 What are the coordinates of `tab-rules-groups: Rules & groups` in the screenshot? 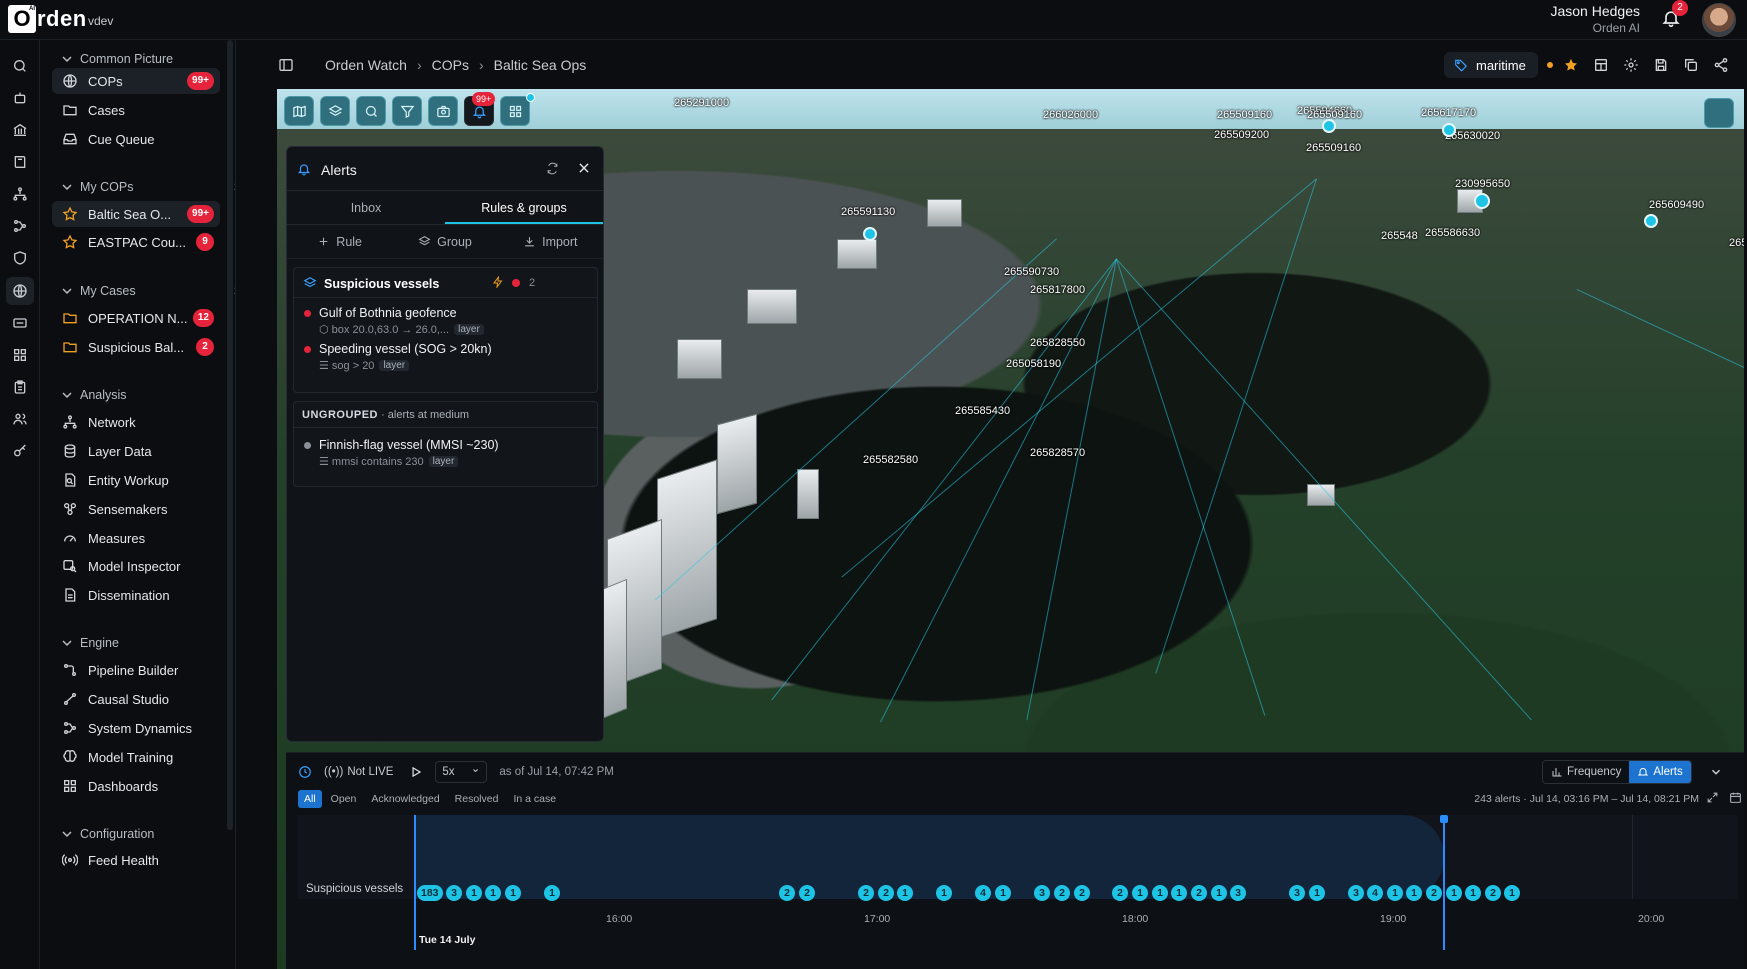 It's located at (524, 207).